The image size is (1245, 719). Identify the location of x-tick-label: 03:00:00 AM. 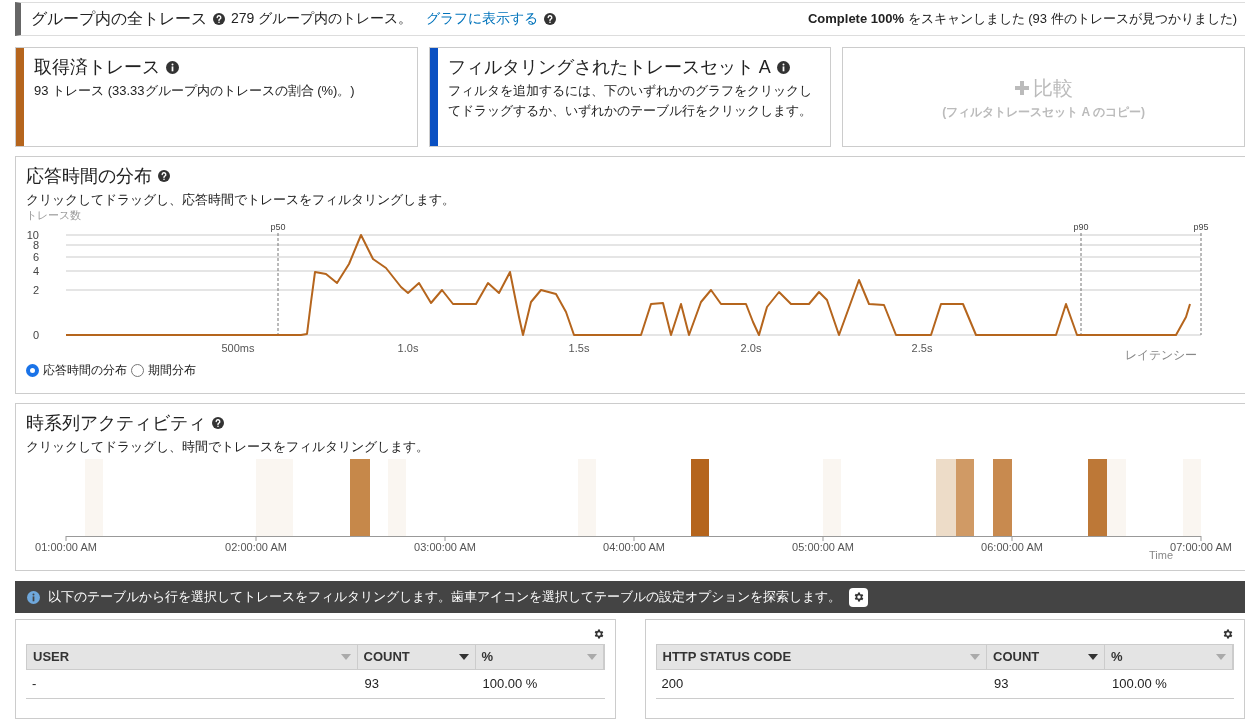
(445, 544).